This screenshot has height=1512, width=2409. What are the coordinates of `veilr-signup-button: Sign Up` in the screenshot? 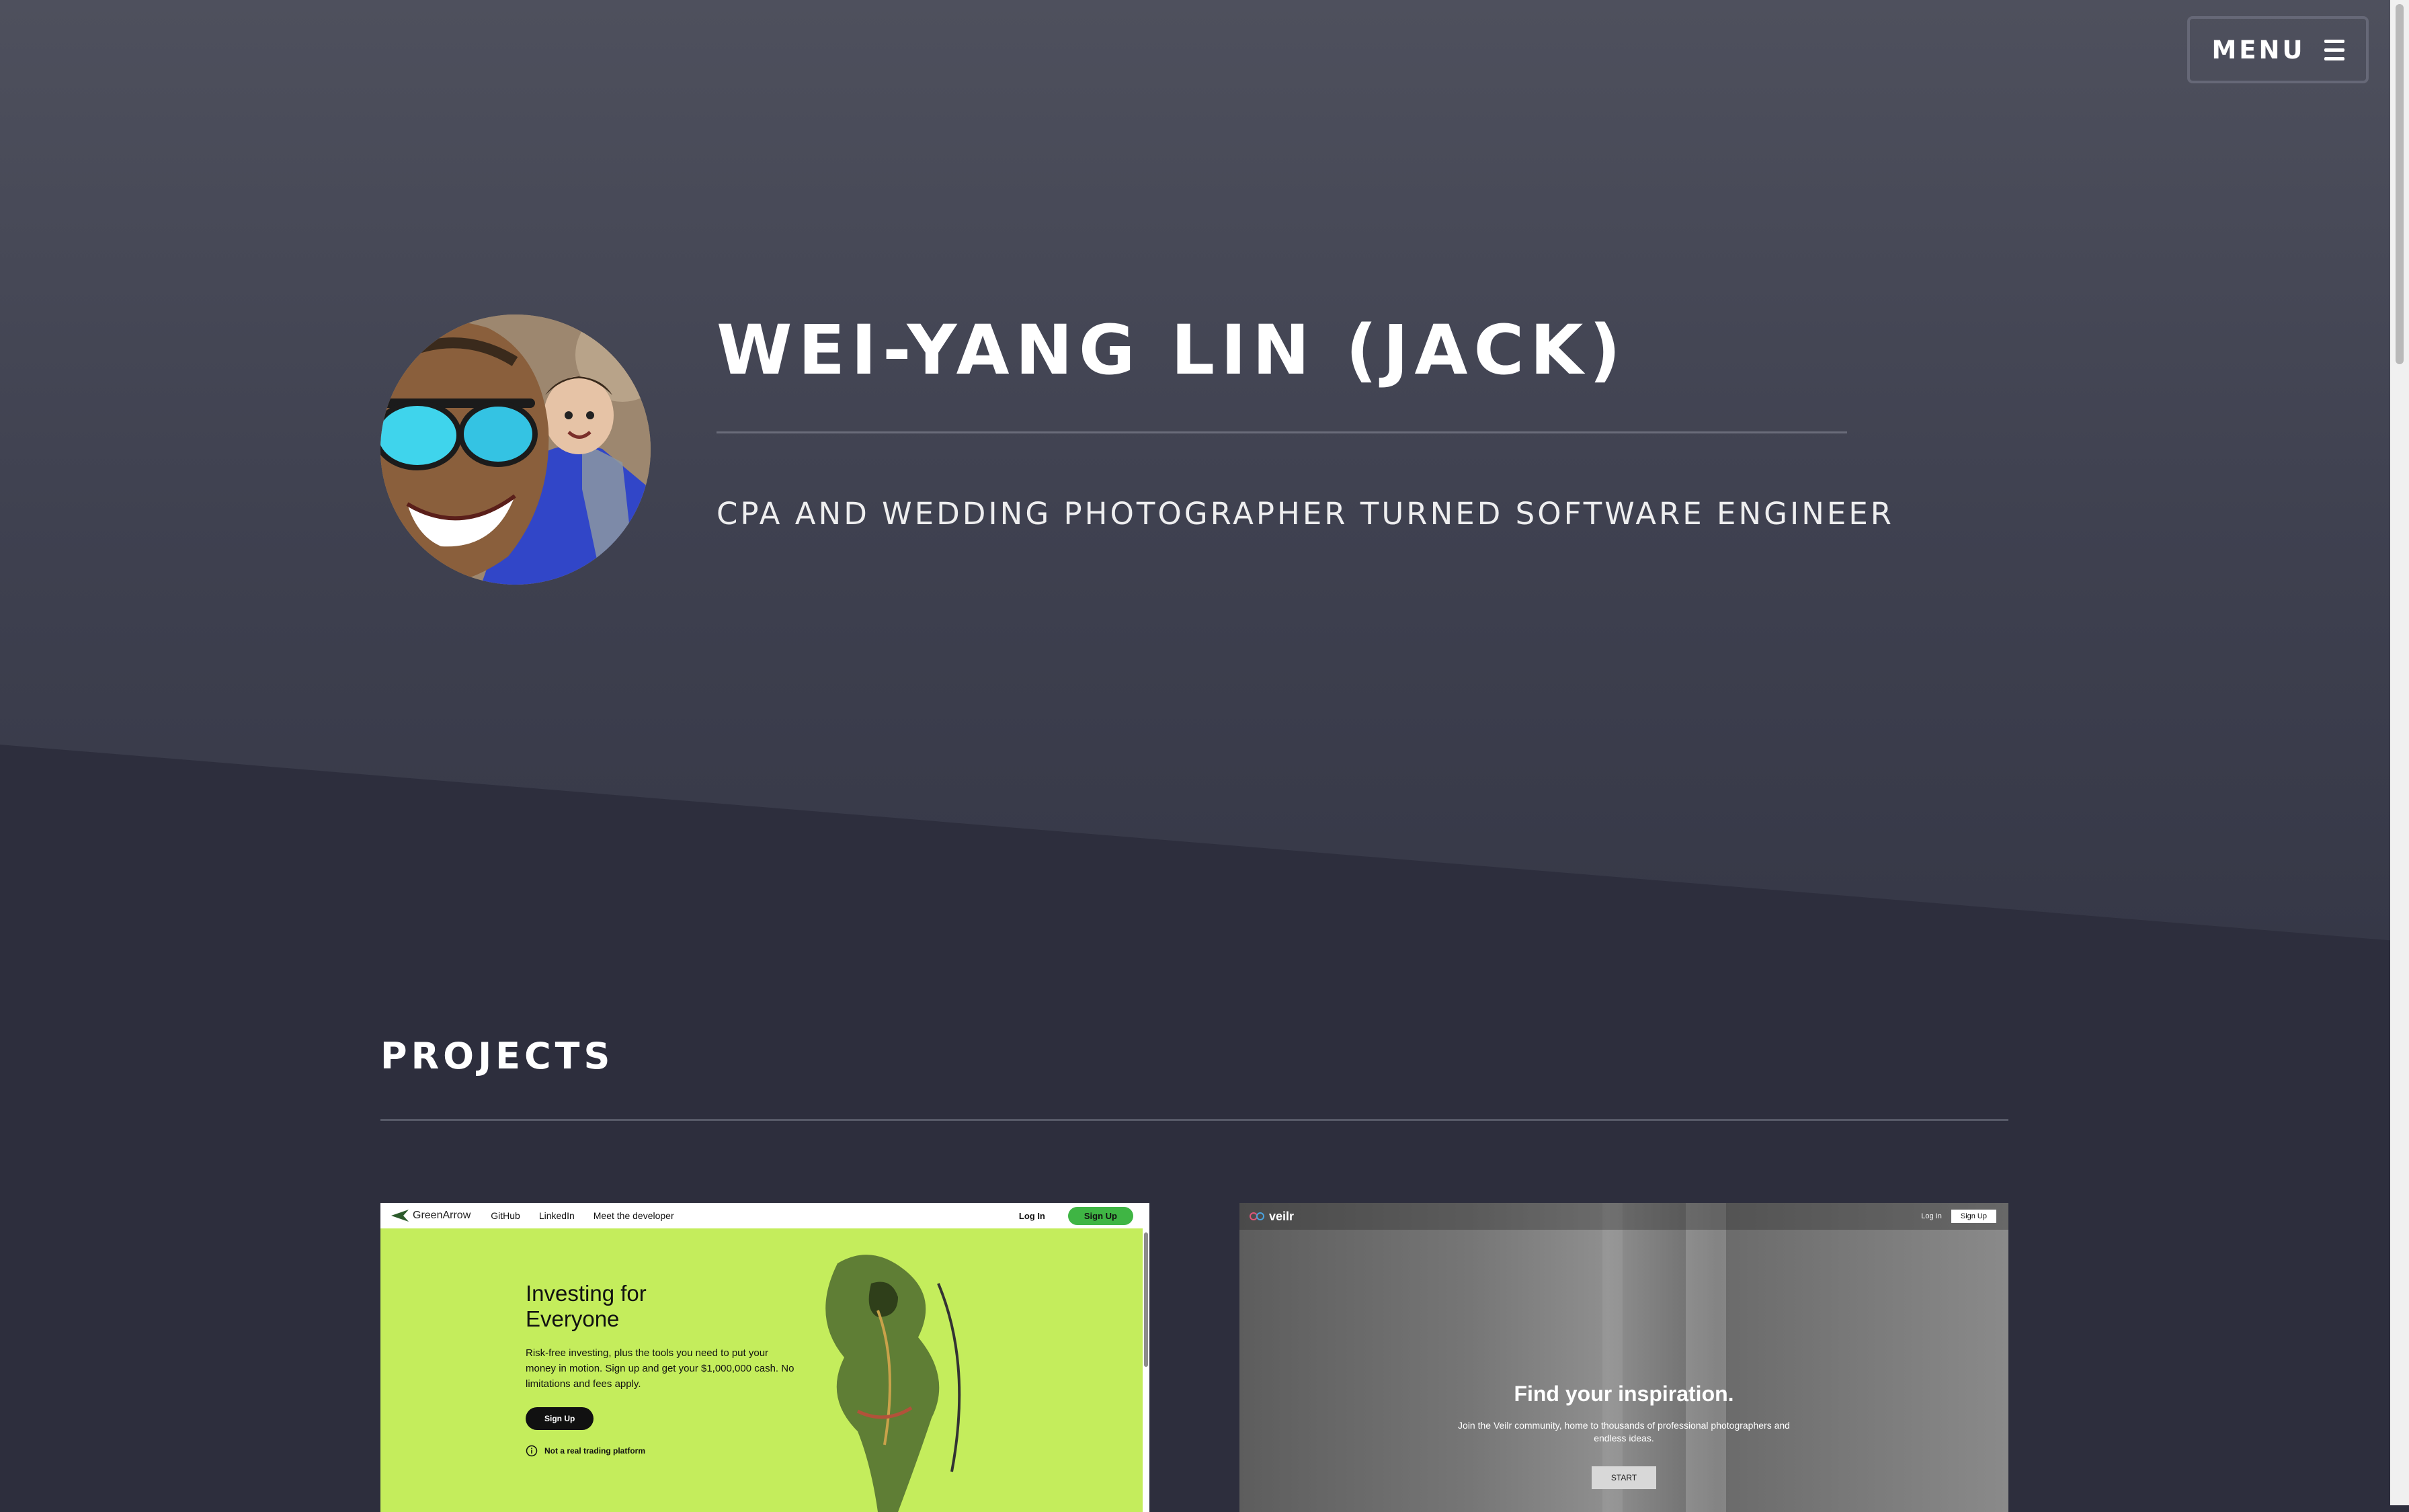 It's located at (1974, 1216).